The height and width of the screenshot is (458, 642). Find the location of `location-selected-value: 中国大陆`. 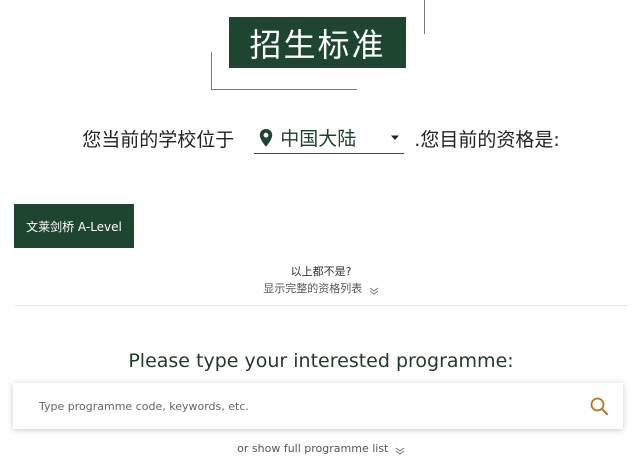

location-selected-value: 中国大陆 is located at coordinates (318, 139).